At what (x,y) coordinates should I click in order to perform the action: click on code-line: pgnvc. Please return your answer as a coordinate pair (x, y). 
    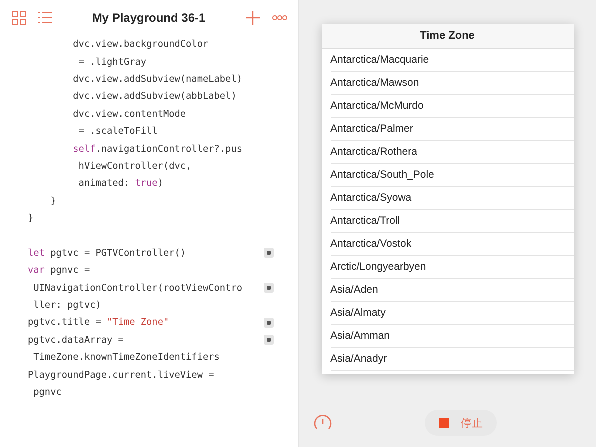
    Looking at the image, I should click on (47, 392).